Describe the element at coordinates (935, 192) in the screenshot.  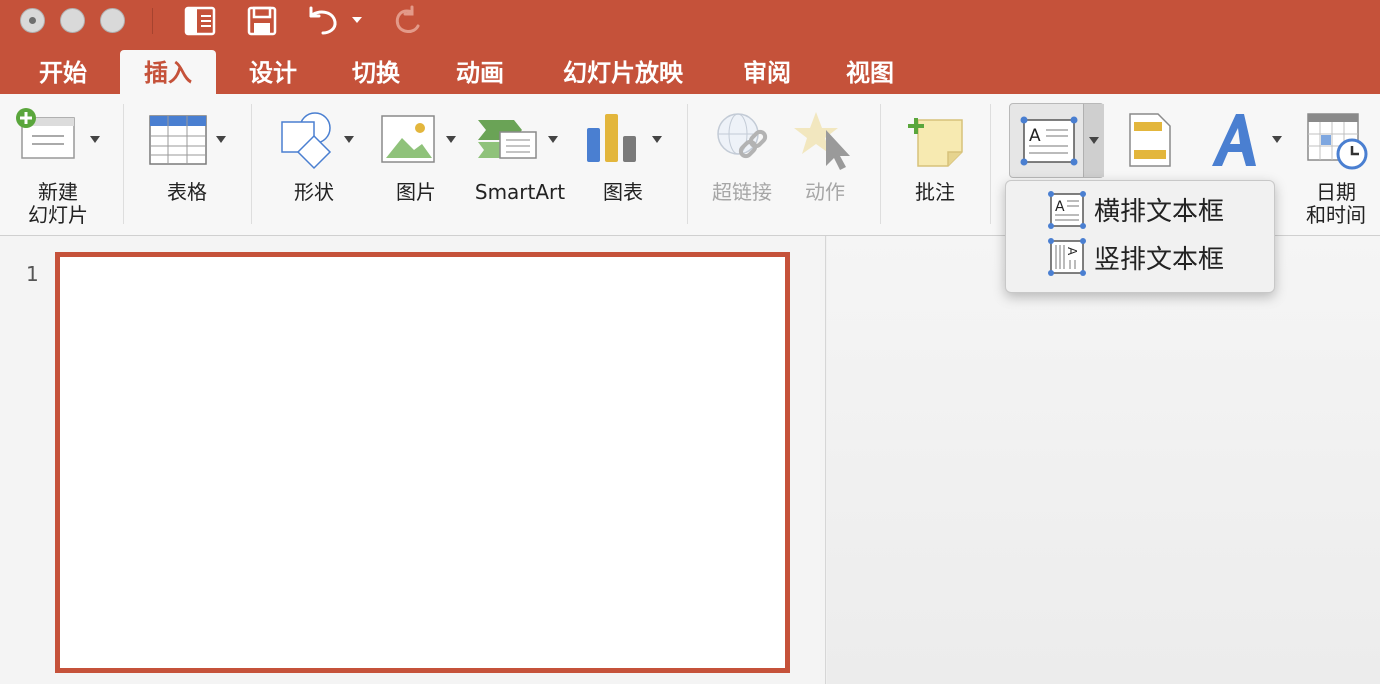
I see `comment-label: 批注` at that location.